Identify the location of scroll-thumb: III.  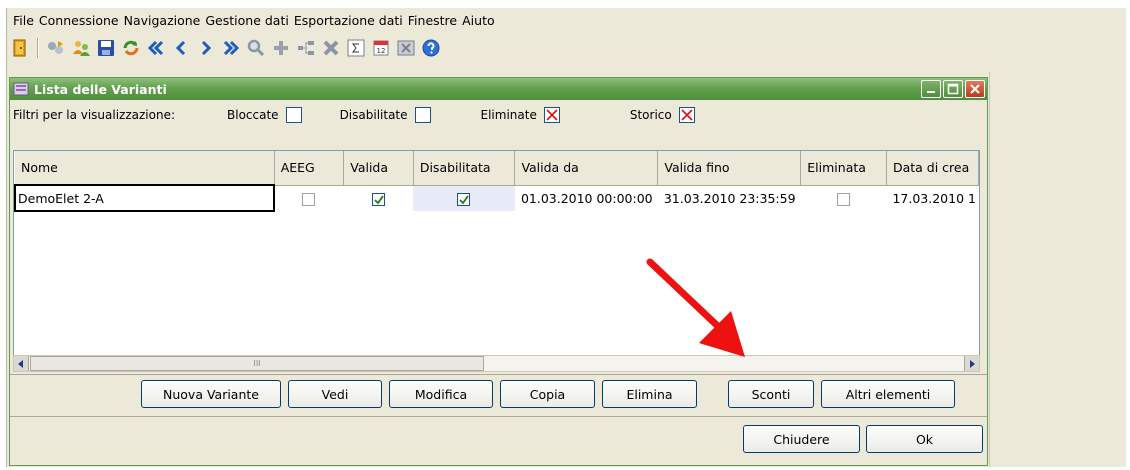
(257, 363).